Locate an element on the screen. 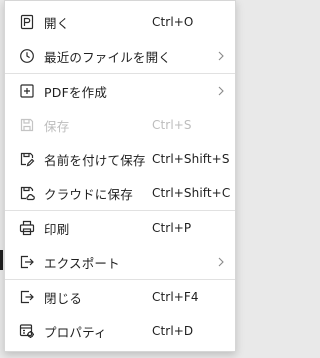 The image size is (320, 358). shortcut-label: Ctrl+Shift+S is located at coordinates (191, 159).